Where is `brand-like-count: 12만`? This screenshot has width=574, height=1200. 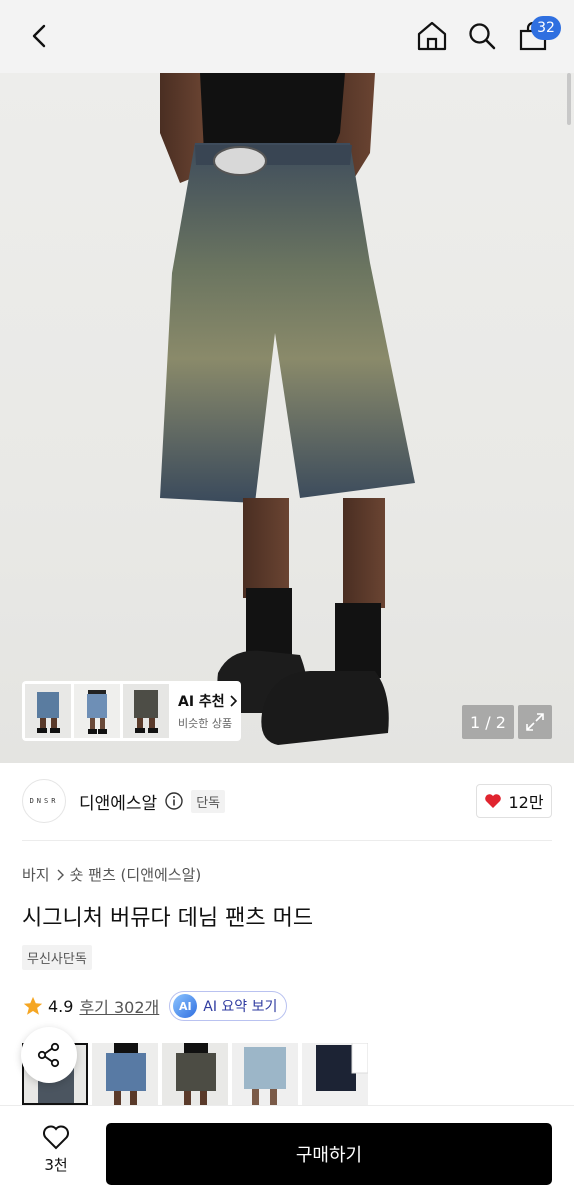 brand-like-count: 12만 is located at coordinates (526, 802).